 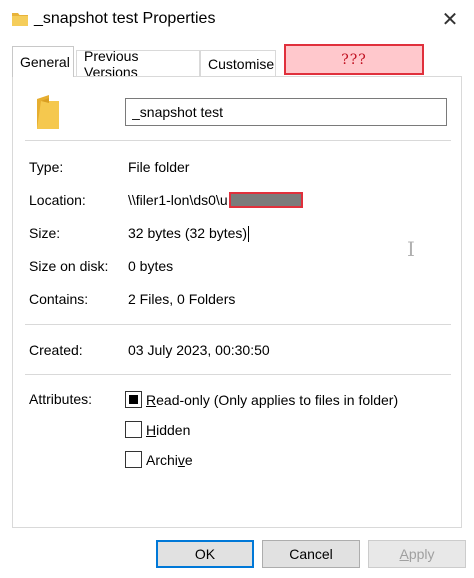 I want to click on attributes-label: Attributes:, so click(x=61, y=399).